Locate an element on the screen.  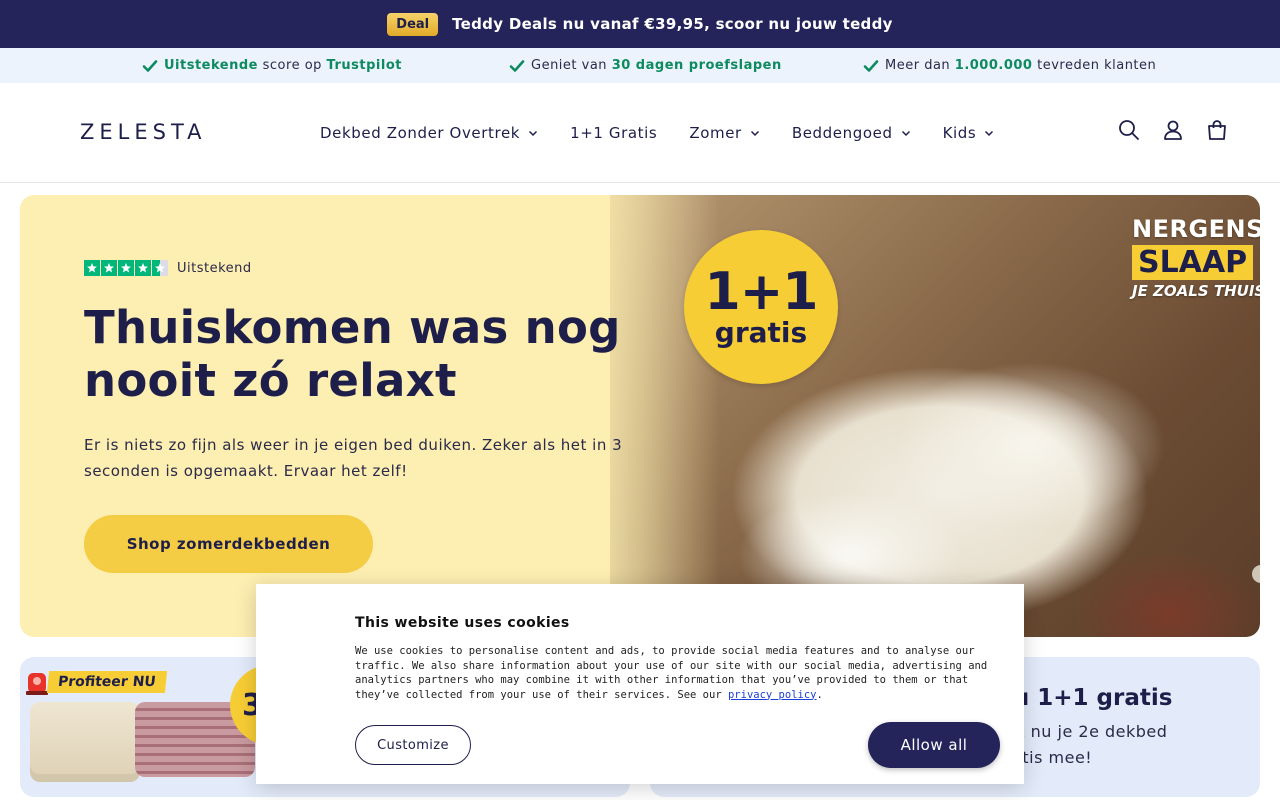
usp-highlight: Trustpilot is located at coordinates (364, 65).